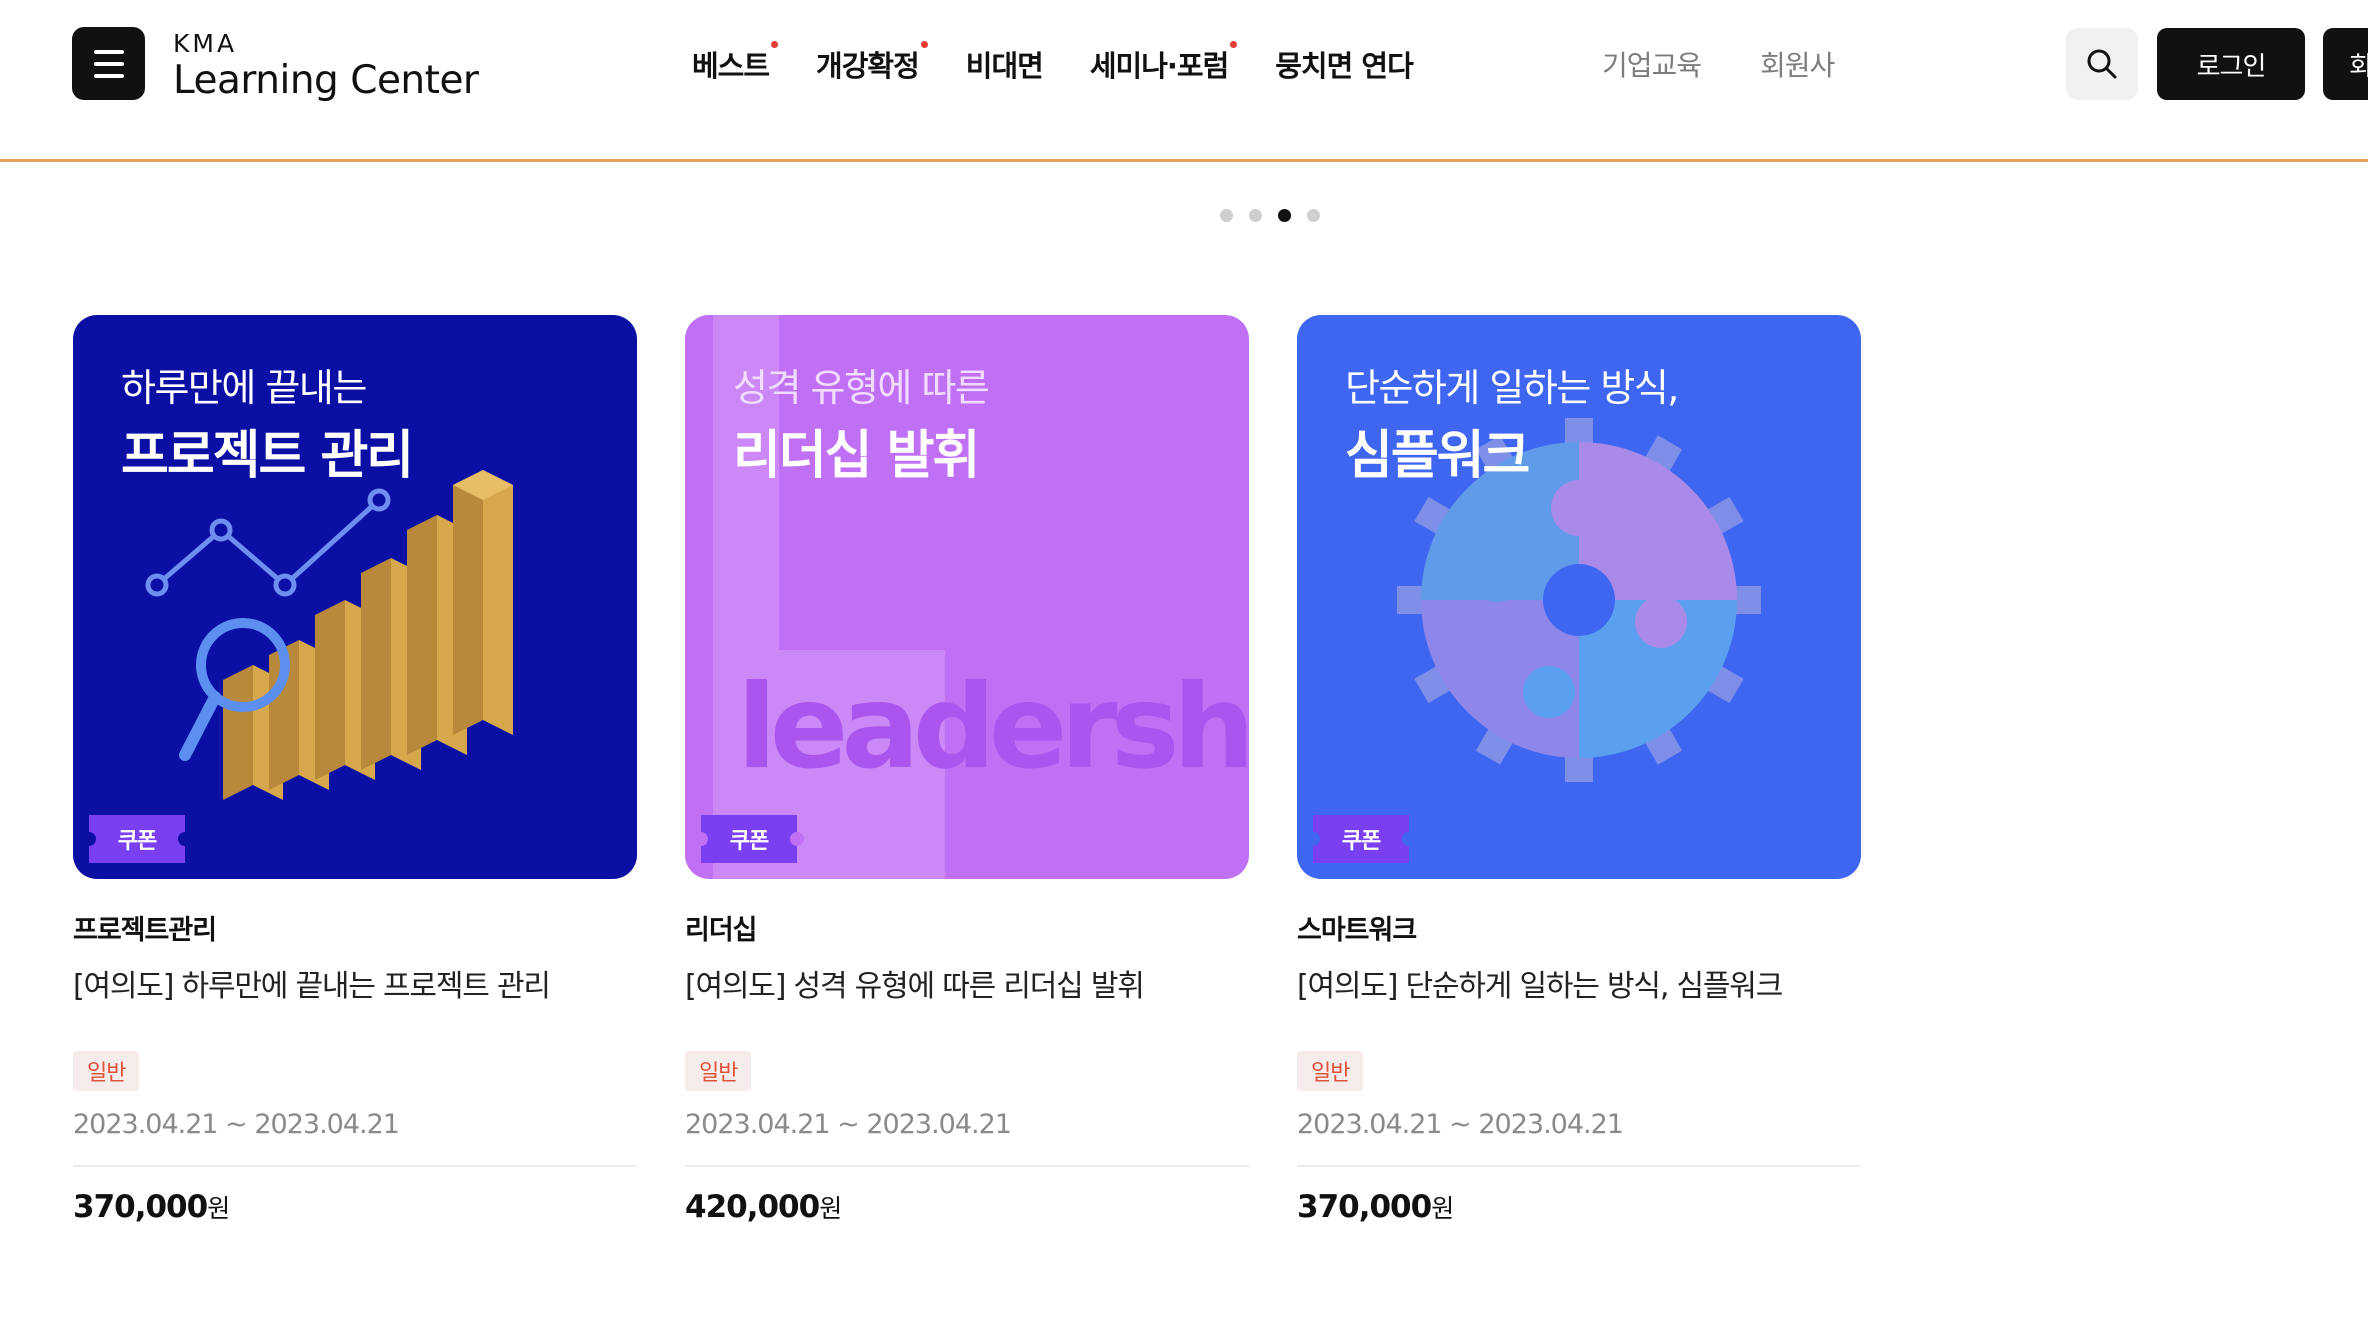 Image resolution: width=2368 pixels, height=1330 pixels. Describe the element at coordinates (735, 63) in the screenshot. I see `nav-item-best: 베스트` at that location.